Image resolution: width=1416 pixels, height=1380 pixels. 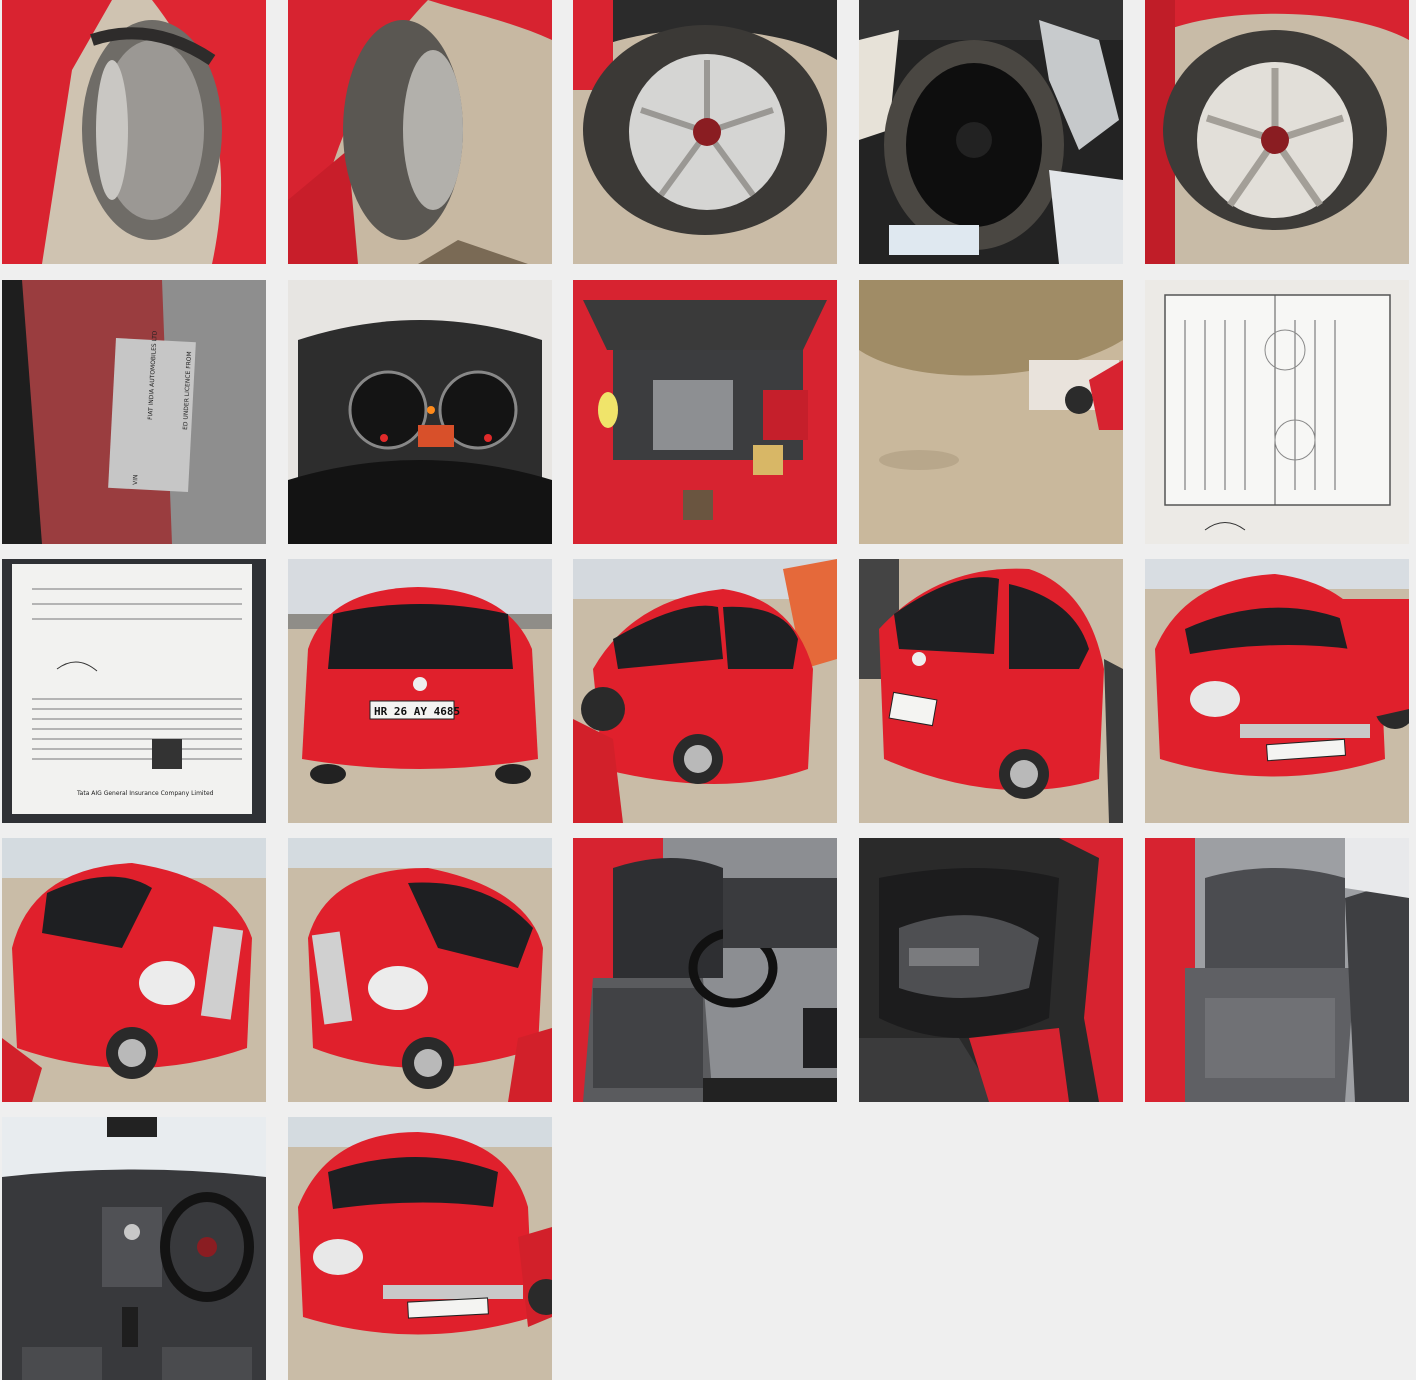 I want to click on photo-registration-certificate, so click(x=1277, y=412).